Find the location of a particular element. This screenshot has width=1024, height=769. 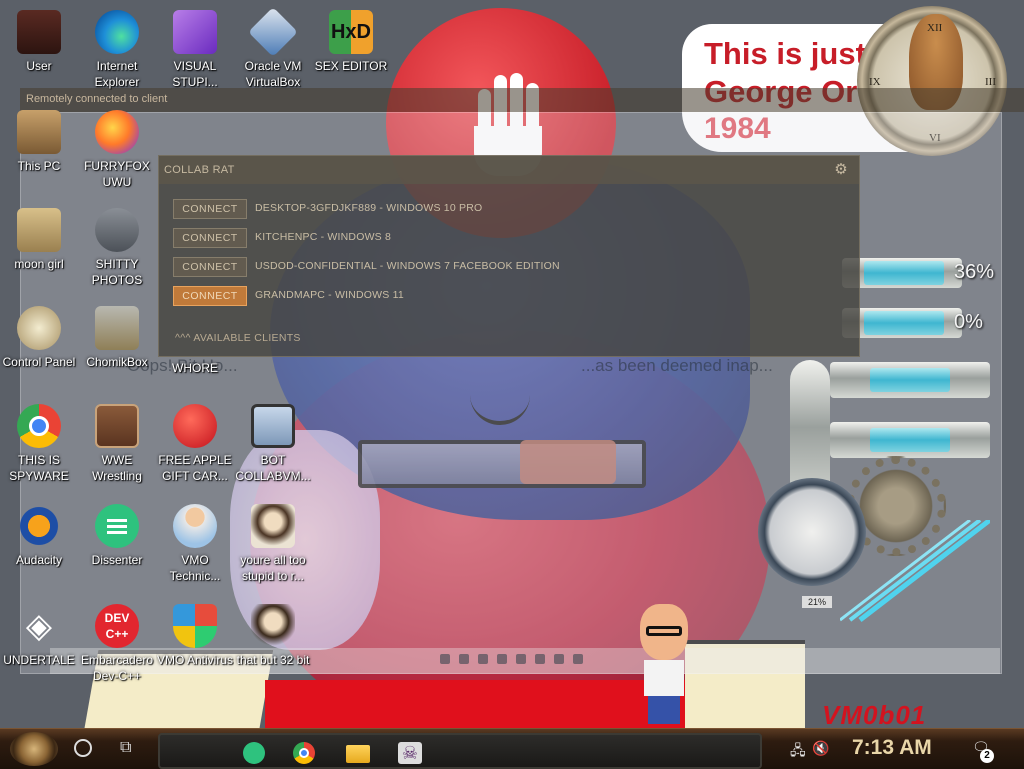

taskbar-apps-region: ☠ is located at coordinates (460, 751).